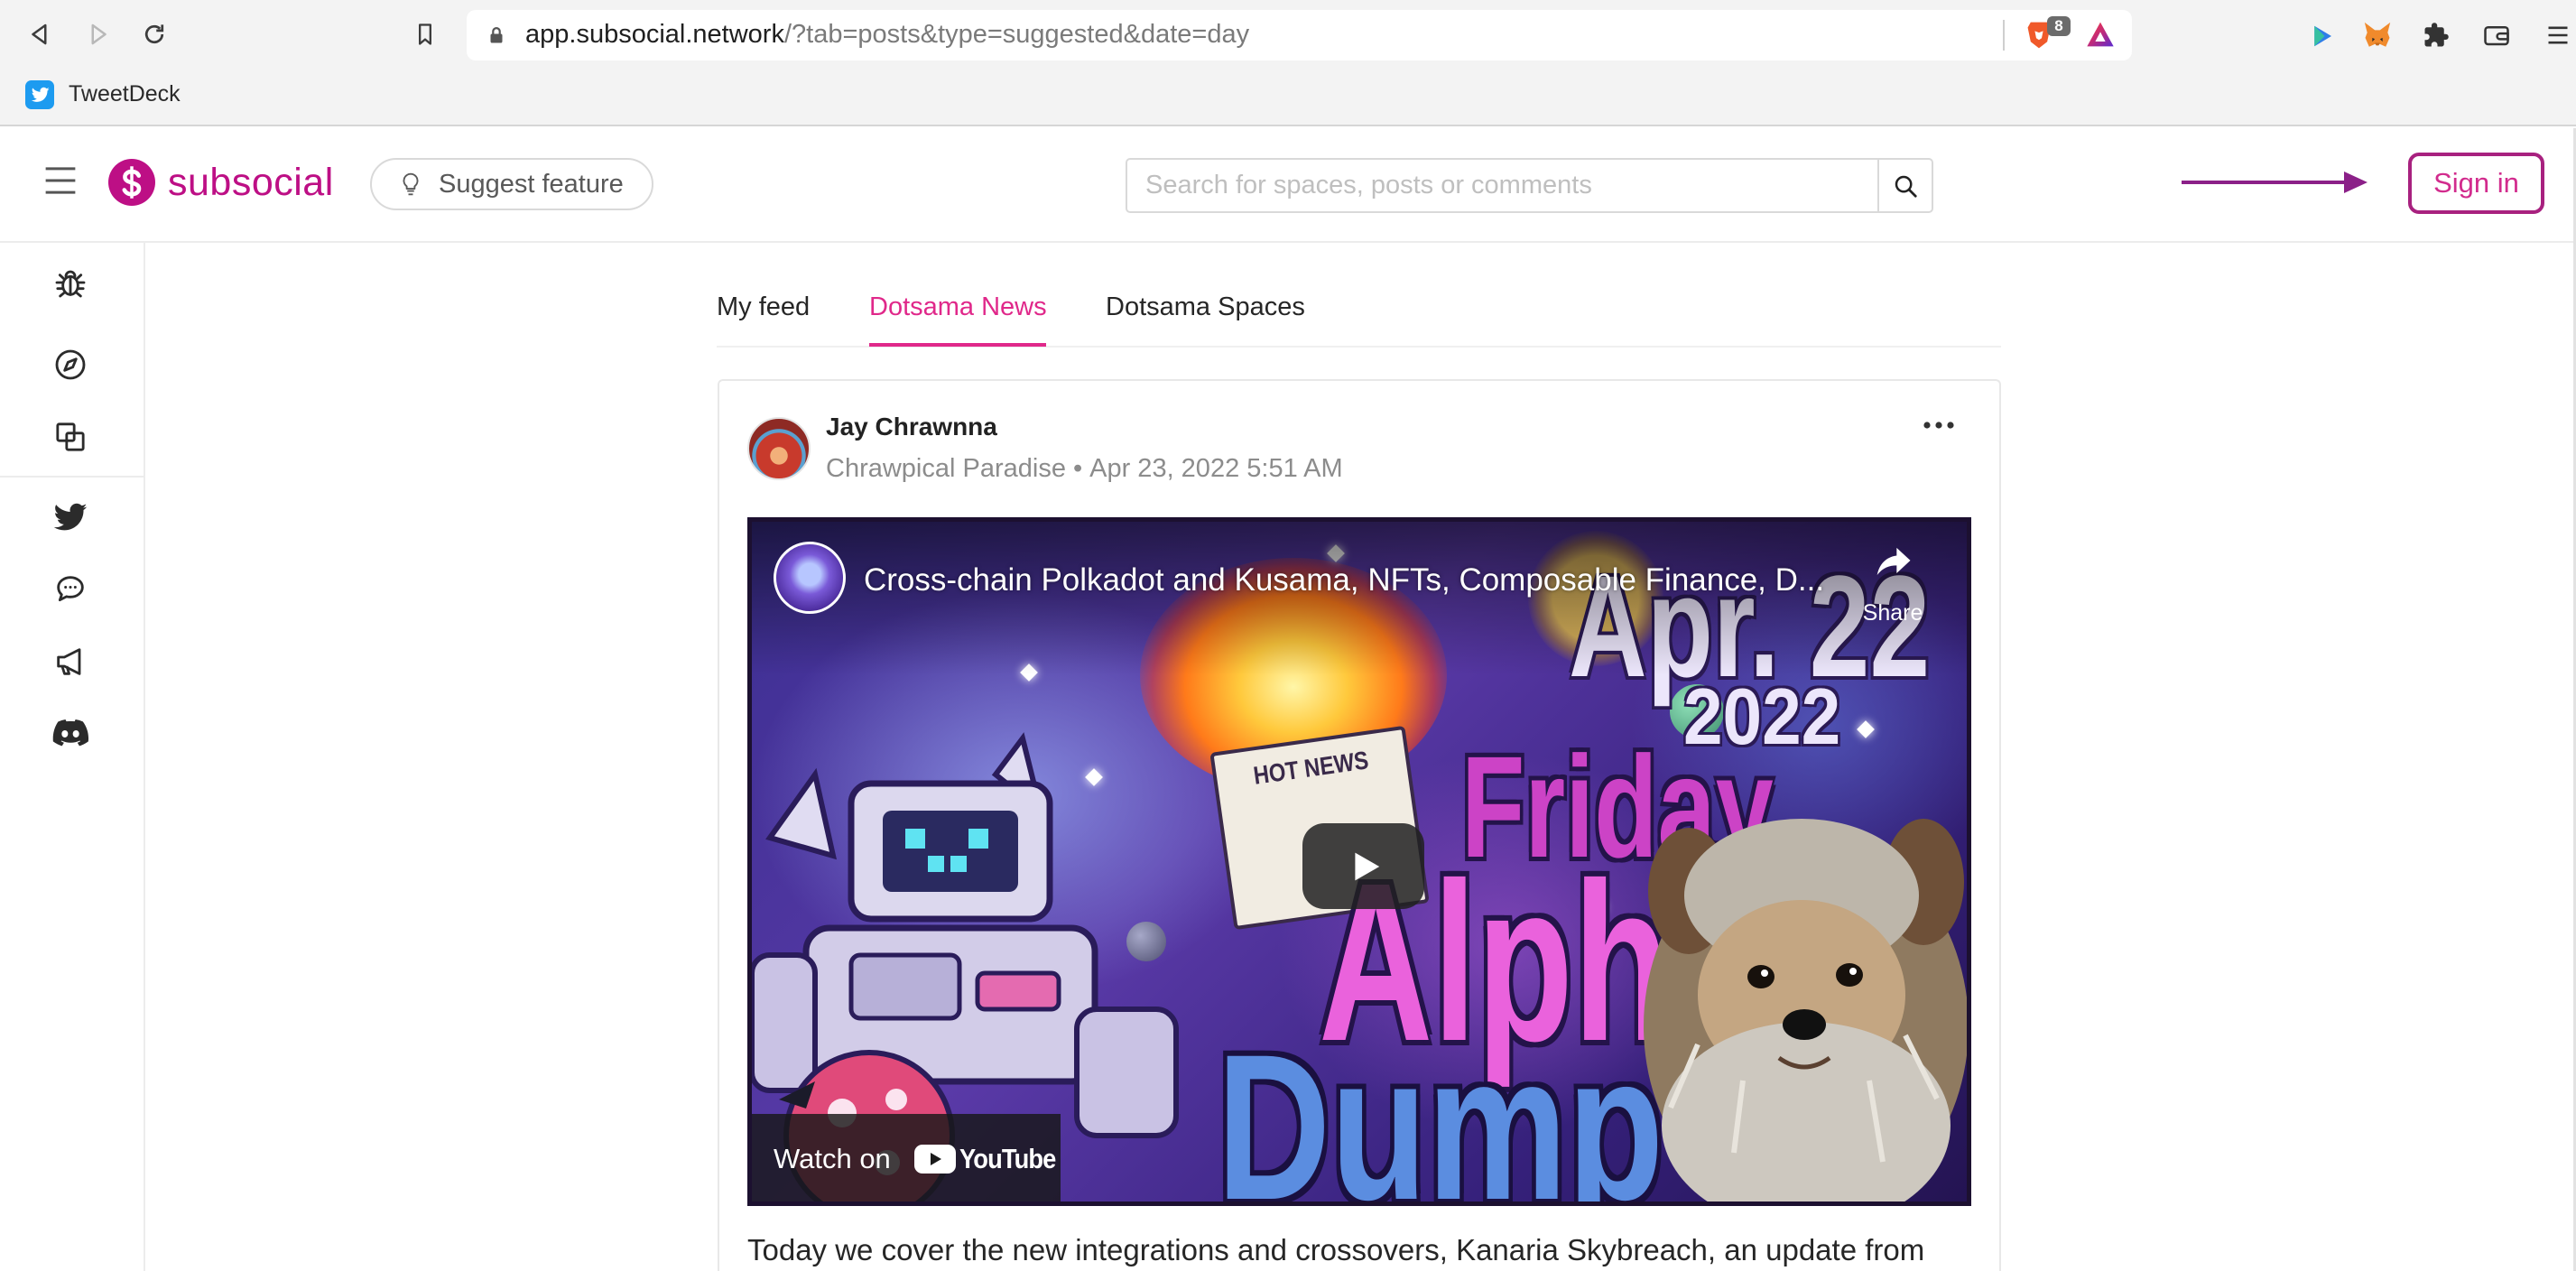 This screenshot has width=2576, height=1271. Describe the element at coordinates (2476, 184) in the screenshot. I see `sign-in-button: Sign in` at that location.